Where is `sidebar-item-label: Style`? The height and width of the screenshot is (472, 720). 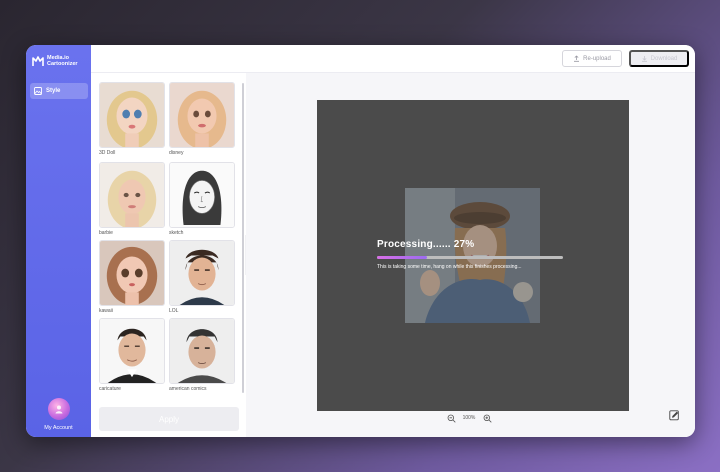
sidebar-item-label: Style is located at coordinates (53, 91).